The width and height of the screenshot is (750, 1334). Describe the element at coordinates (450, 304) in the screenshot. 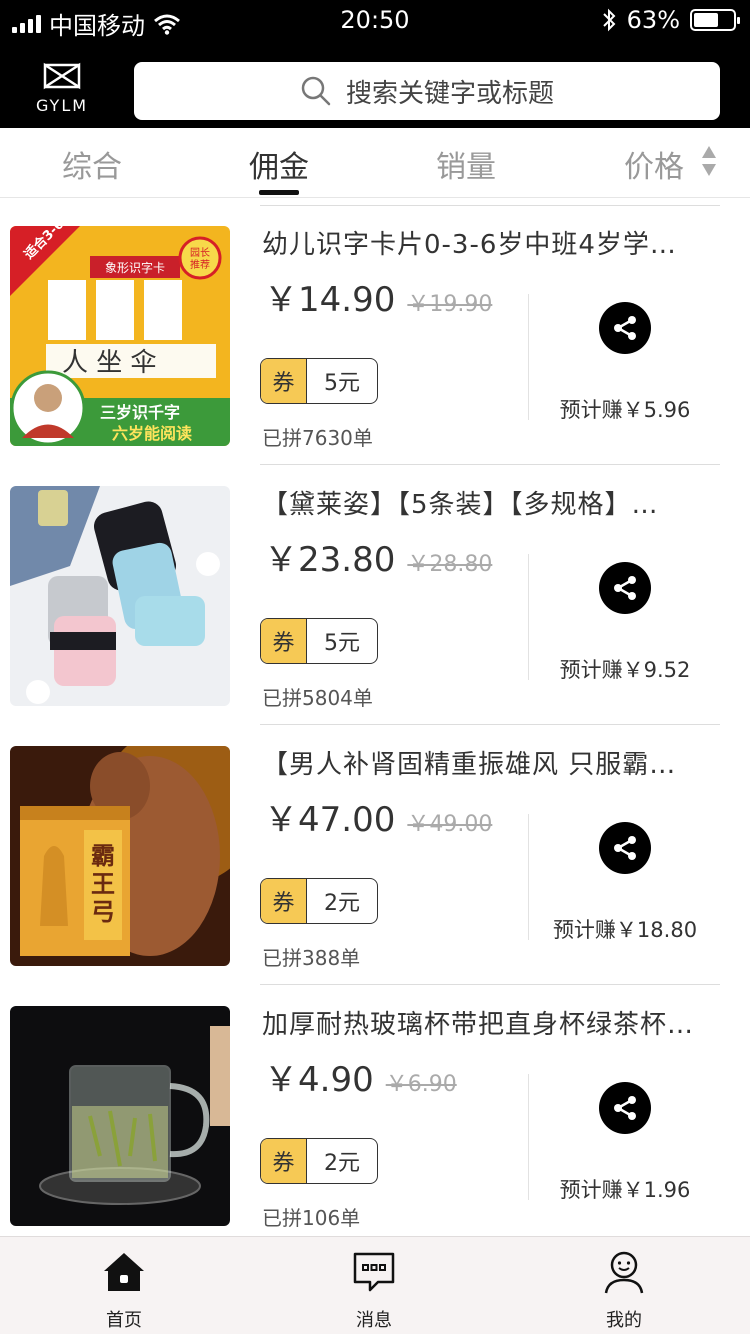

I see `original-price: ￥19.90` at that location.